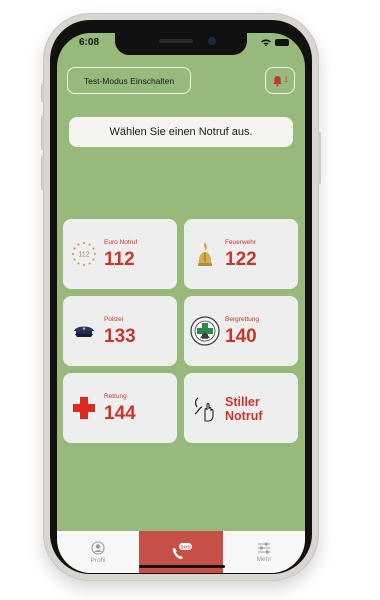 The height and width of the screenshot is (600, 380). Describe the element at coordinates (241, 259) in the screenshot. I see `card-number: 122` at that location.